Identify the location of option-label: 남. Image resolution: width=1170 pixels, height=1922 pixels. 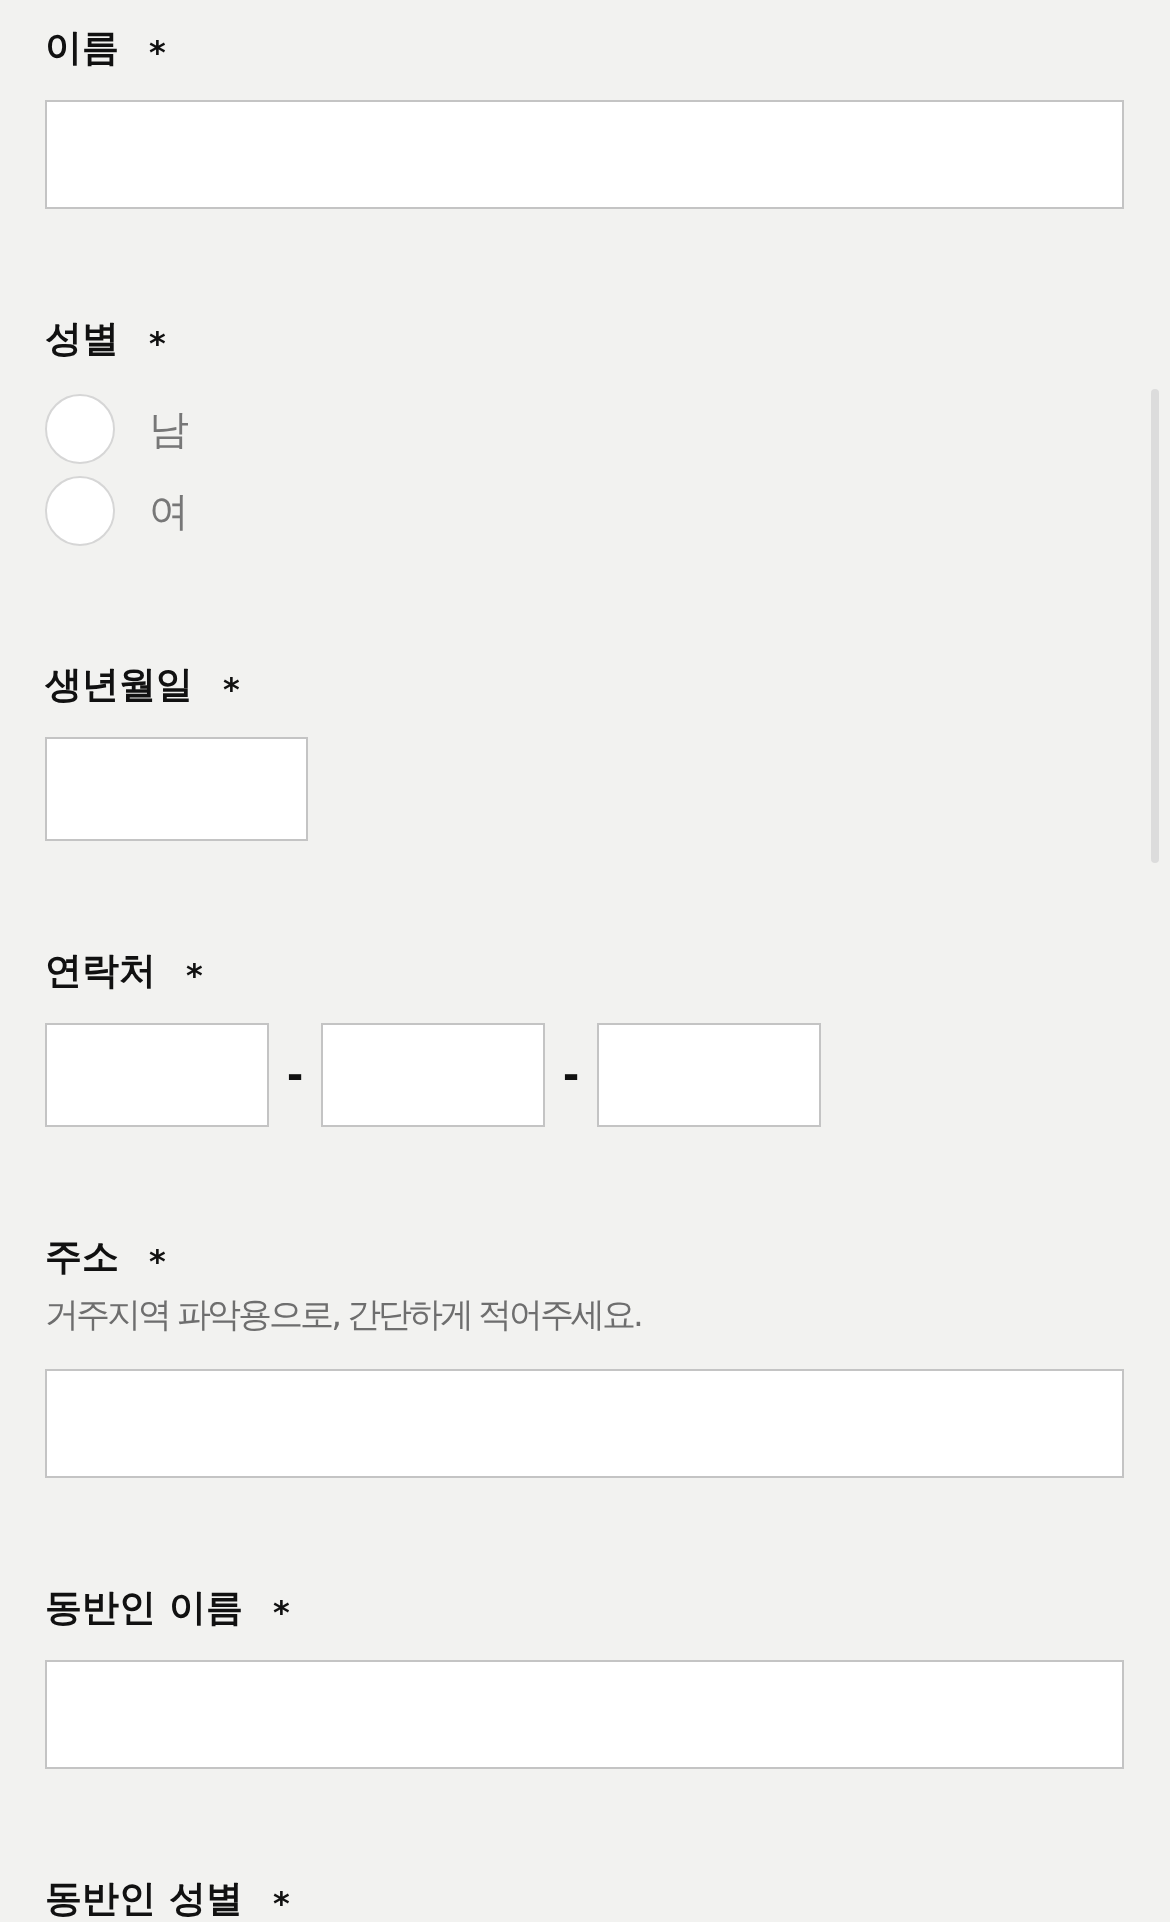
(169, 429).